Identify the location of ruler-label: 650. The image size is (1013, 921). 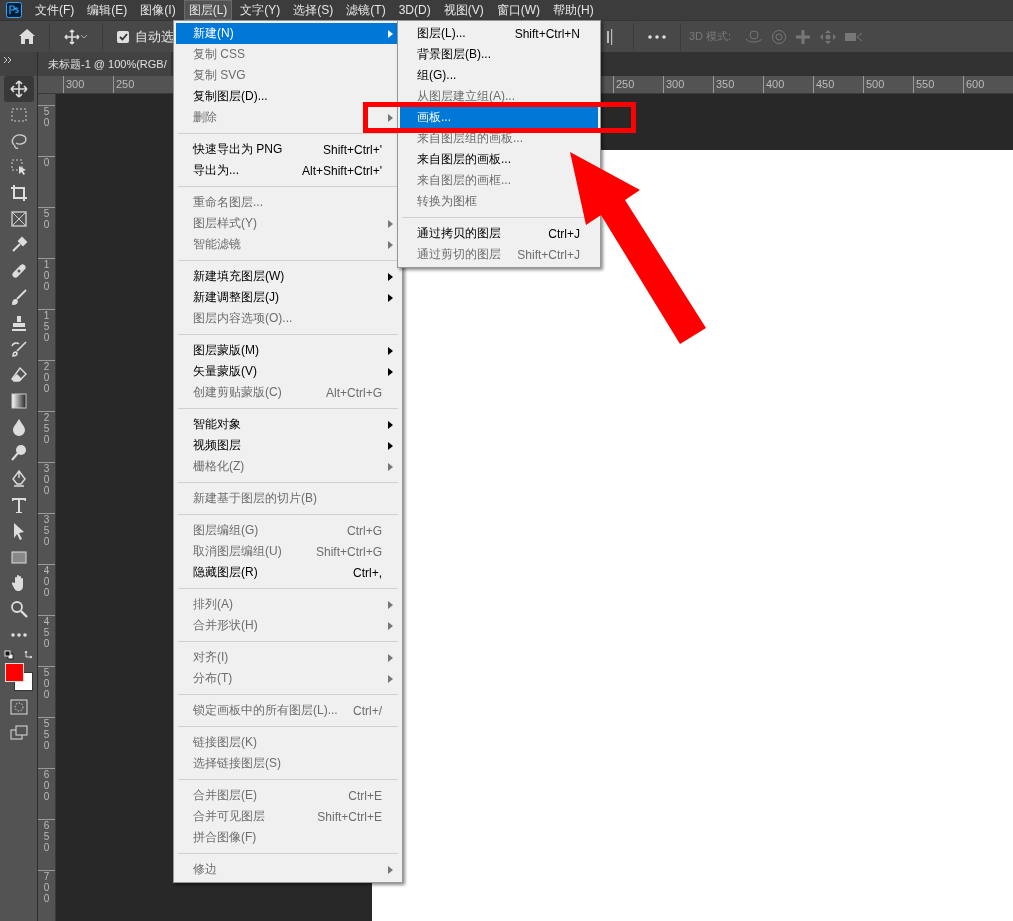
(46, 837).